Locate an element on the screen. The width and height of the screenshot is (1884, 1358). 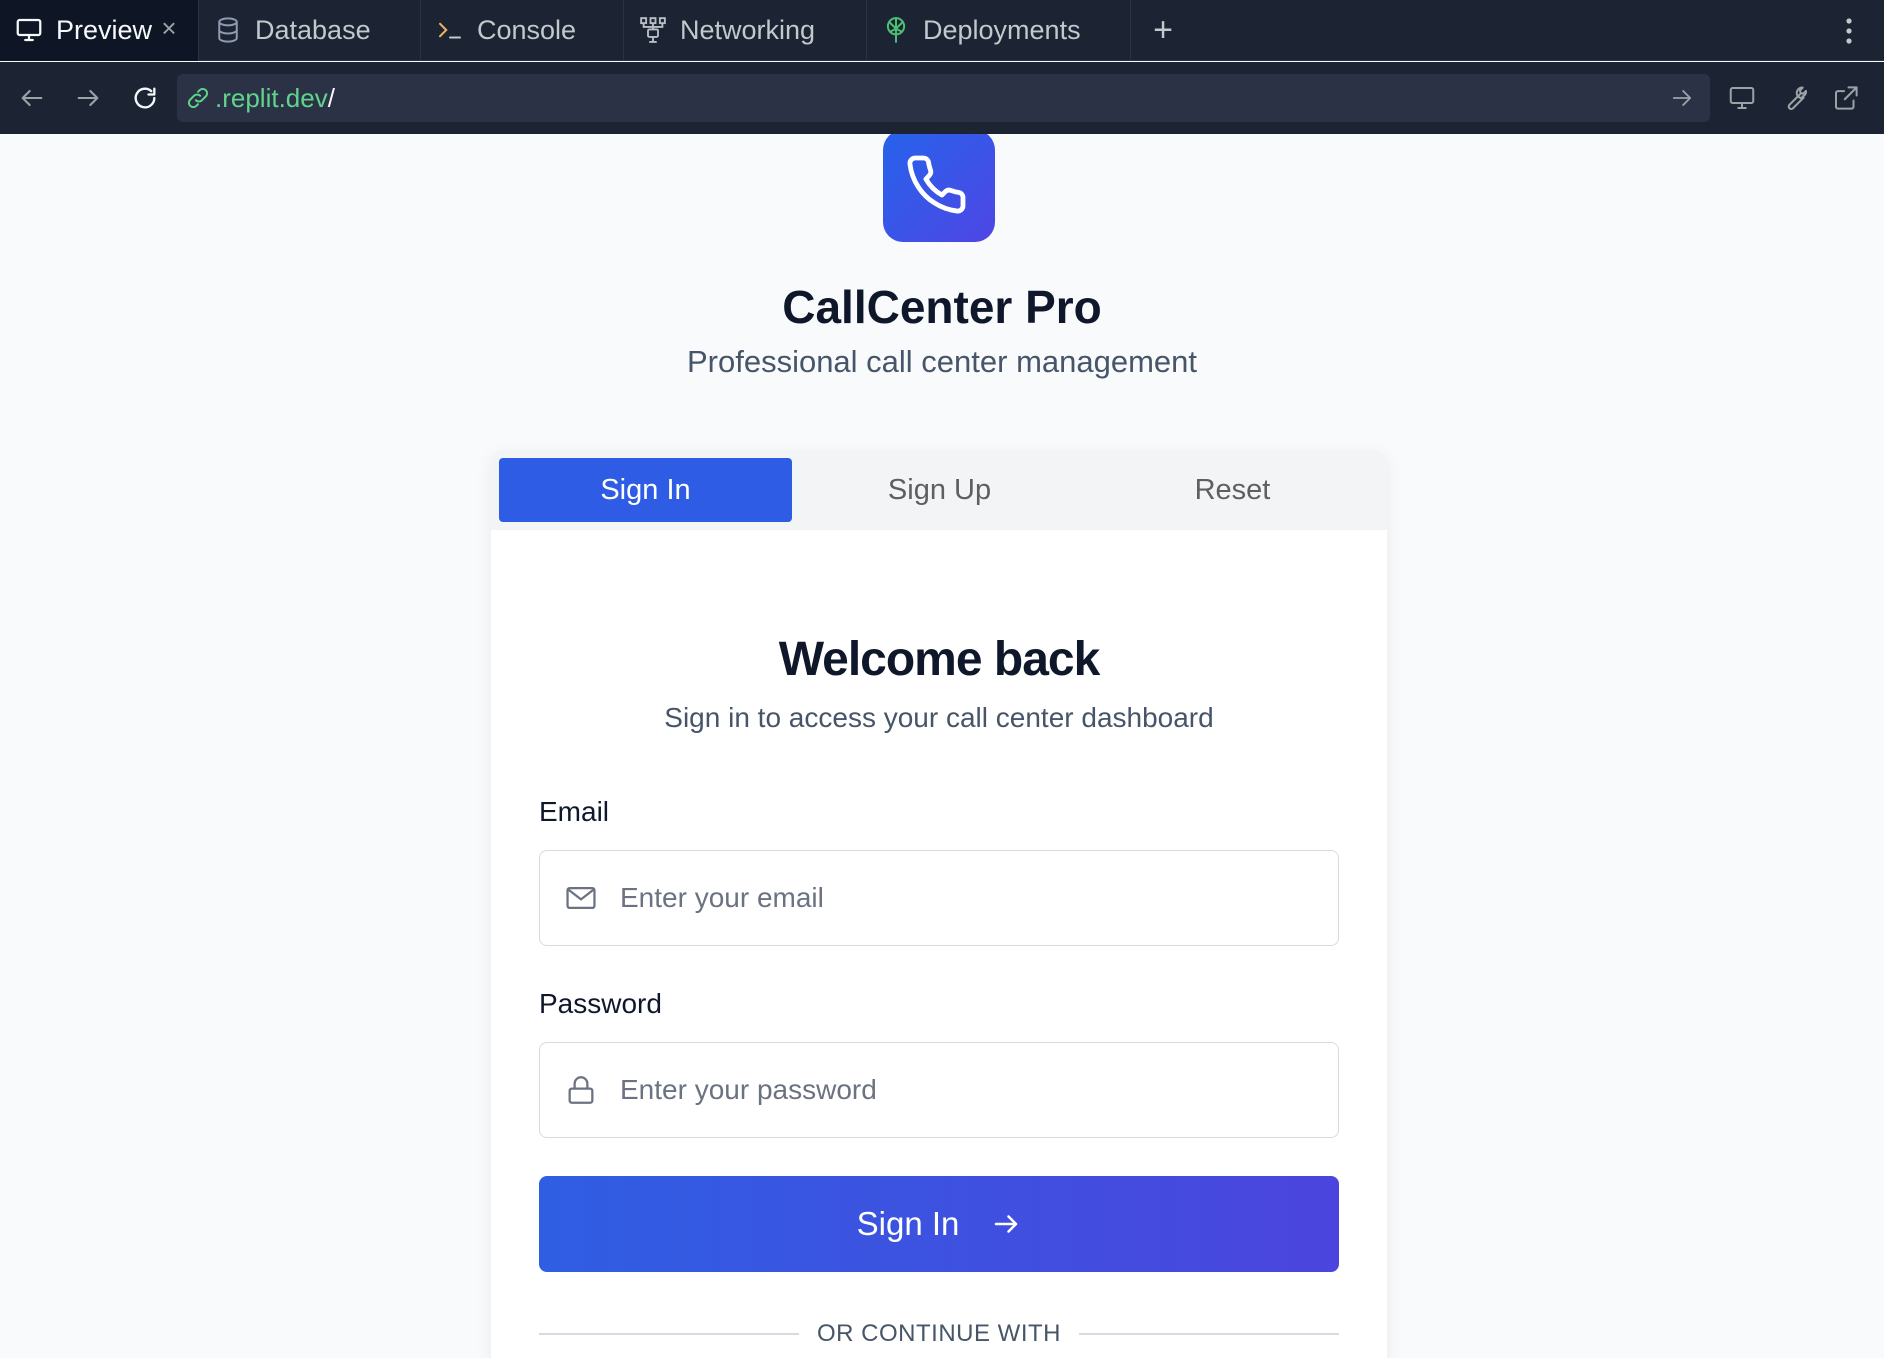
app-subtitle: Professional call center management is located at coordinates (942, 361).